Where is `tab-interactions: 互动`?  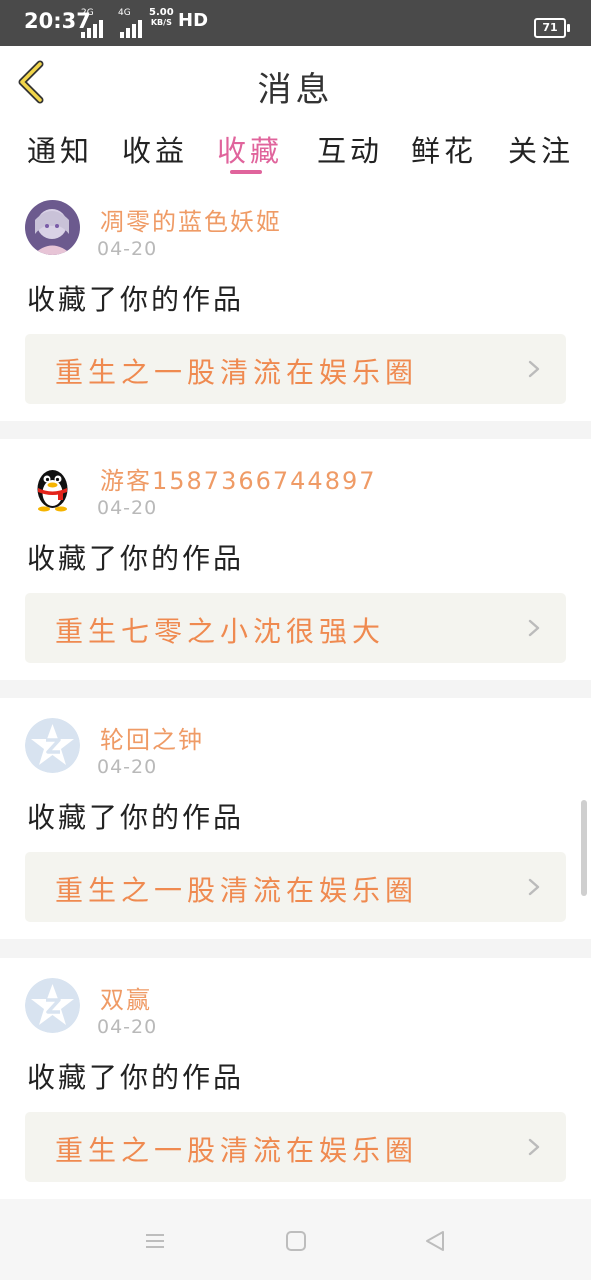 tab-interactions: 互动 is located at coordinates (350, 149).